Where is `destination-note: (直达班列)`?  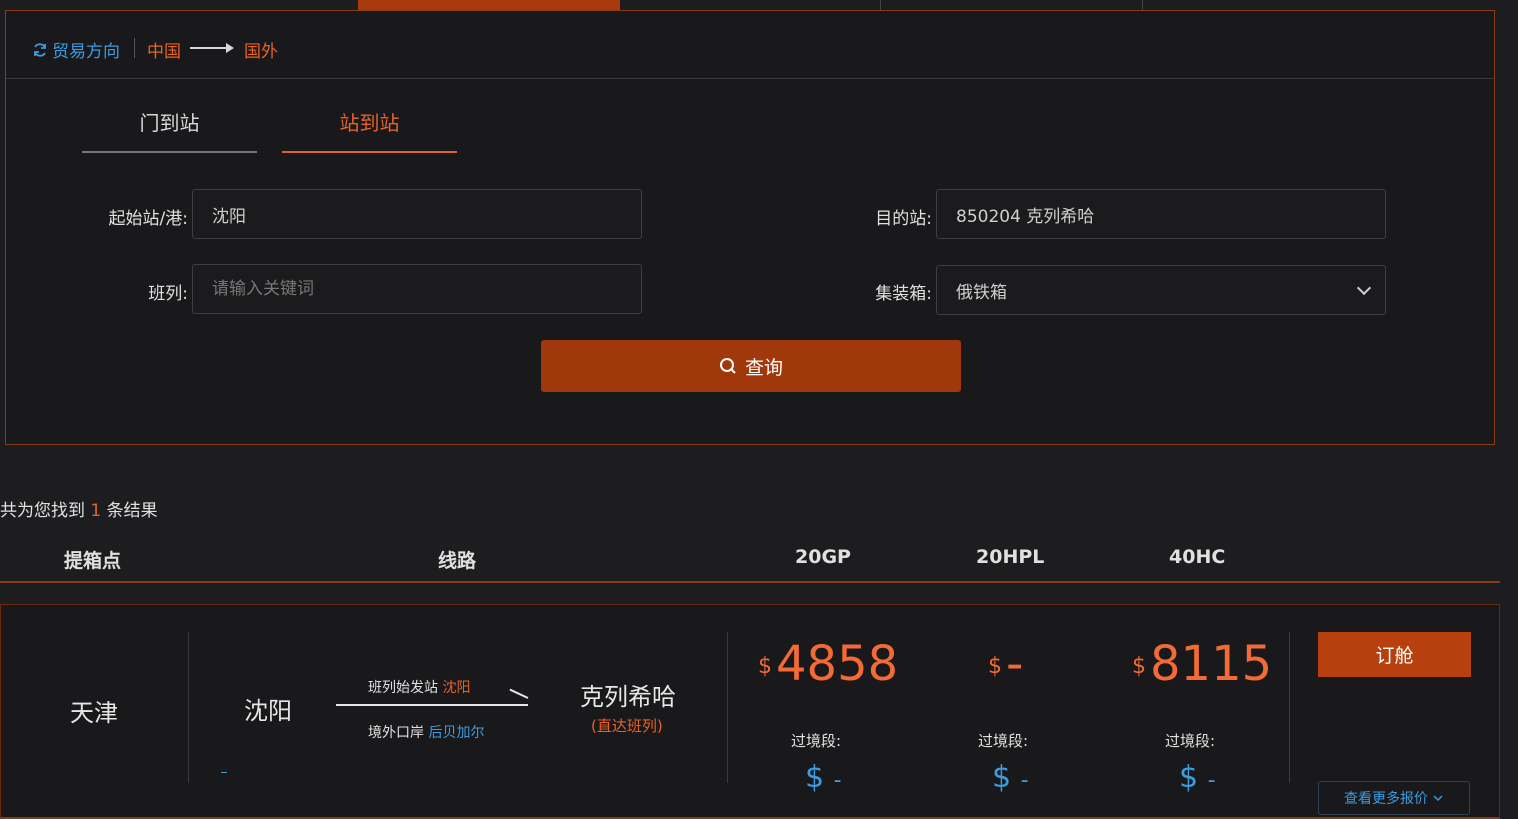
destination-note: (直达班列) is located at coordinates (627, 726).